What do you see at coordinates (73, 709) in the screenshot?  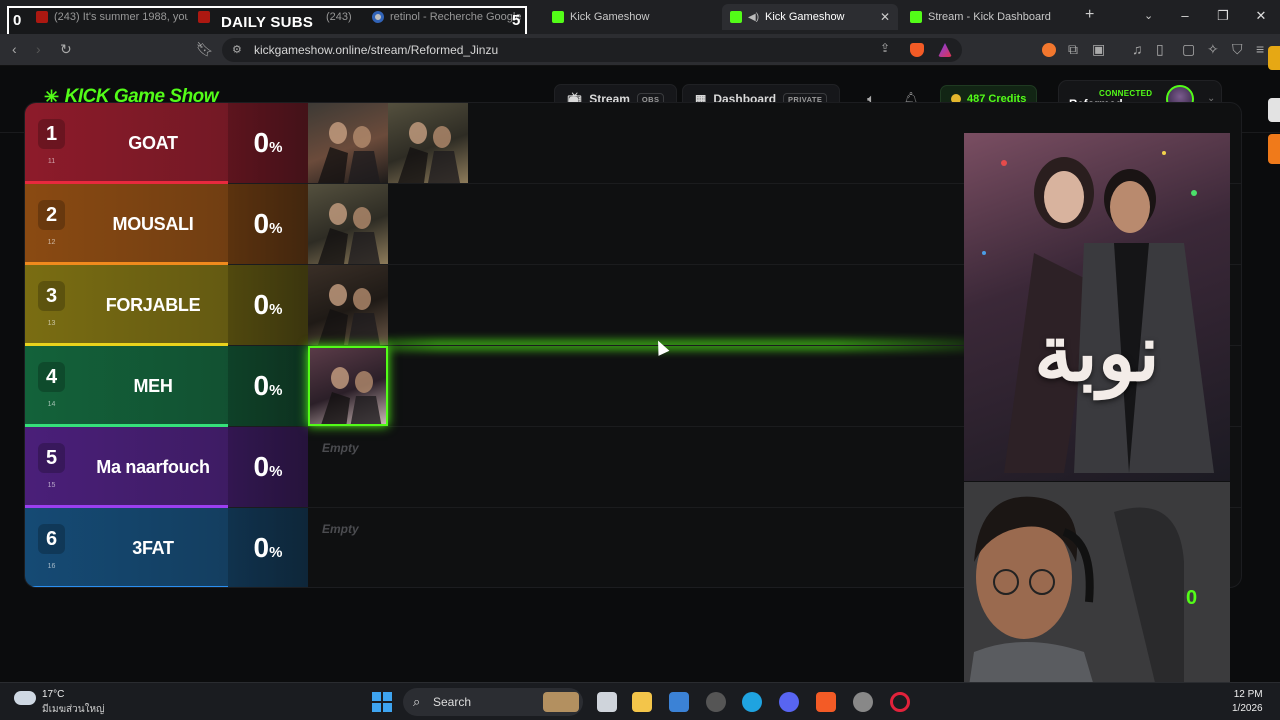 I see `weather-desc: มีเมฆส่วนใหญ่` at bounding box center [73, 709].